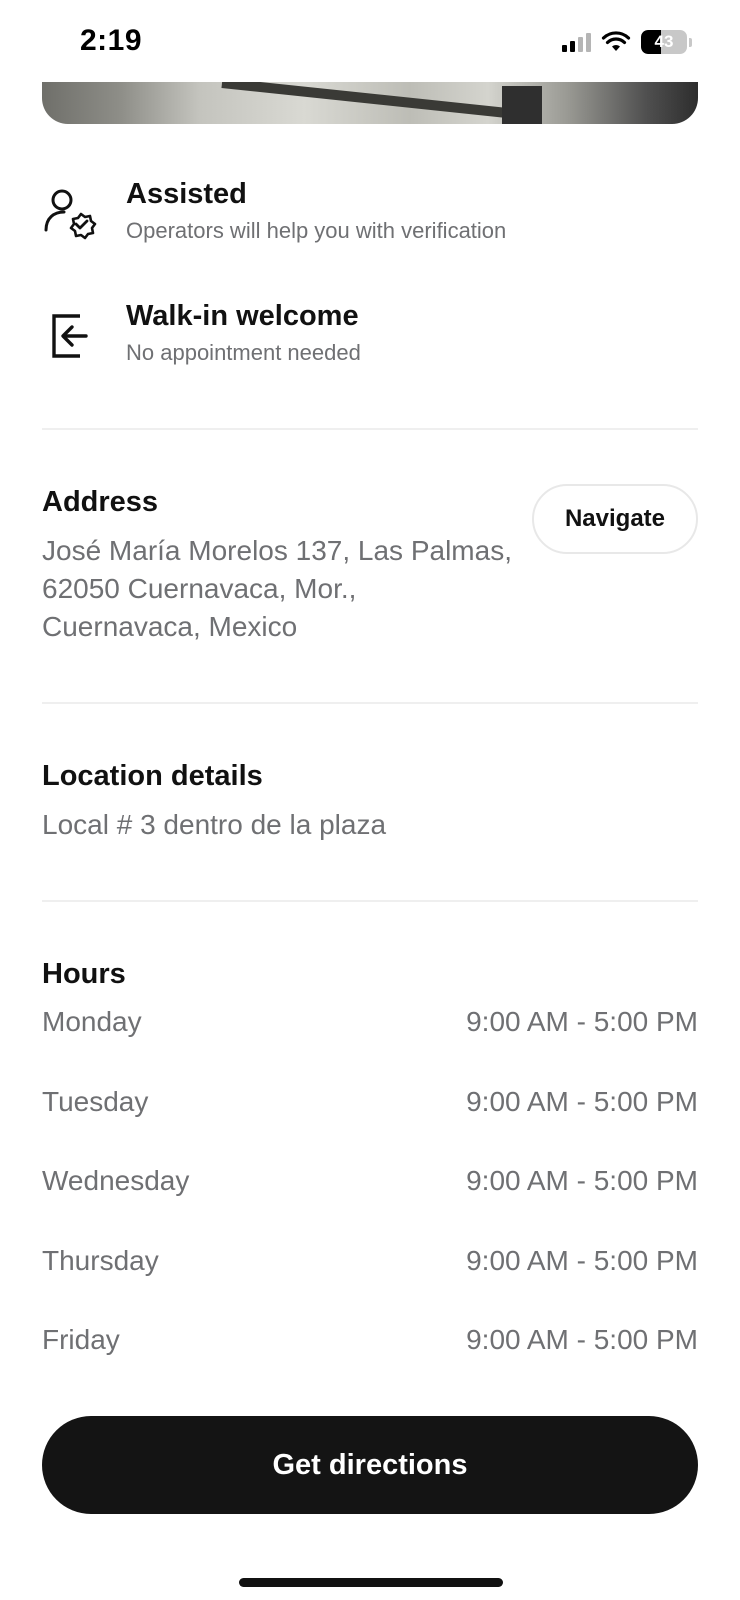 The width and height of the screenshot is (740, 1600). What do you see at coordinates (370, 1026) in the screenshot?
I see `hours-row-monday: Monday 9:00 AM - 5:00 PM` at bounding box center [370, 1026].